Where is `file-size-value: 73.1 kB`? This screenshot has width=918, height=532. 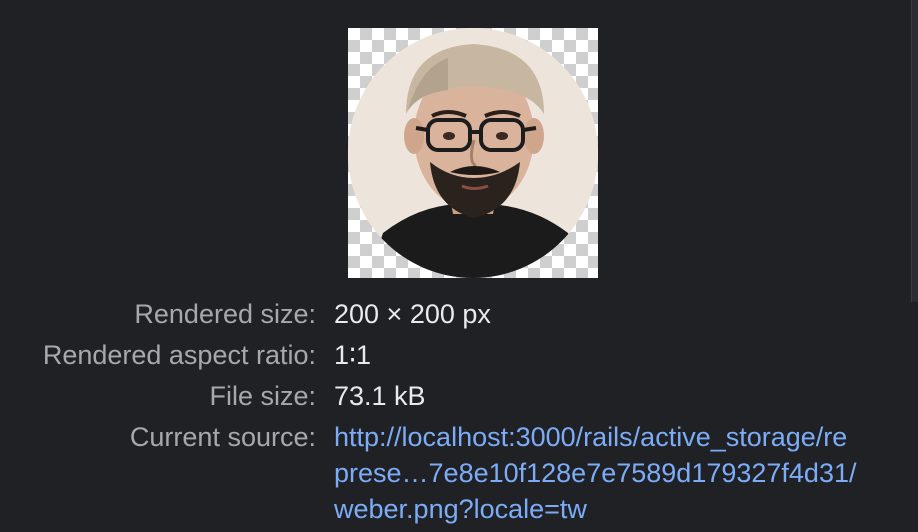 file-size-value: 73.1 kB is located at coordinates (380, 396).